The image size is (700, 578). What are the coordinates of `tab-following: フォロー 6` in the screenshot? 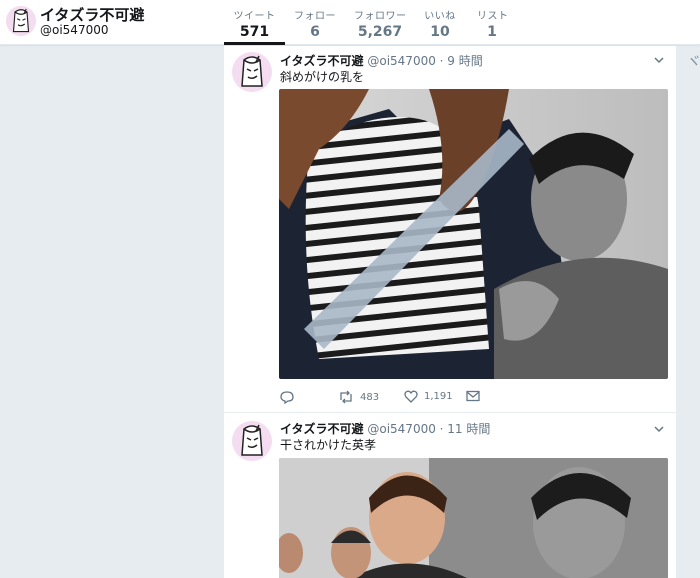 It's located at (315, 22).